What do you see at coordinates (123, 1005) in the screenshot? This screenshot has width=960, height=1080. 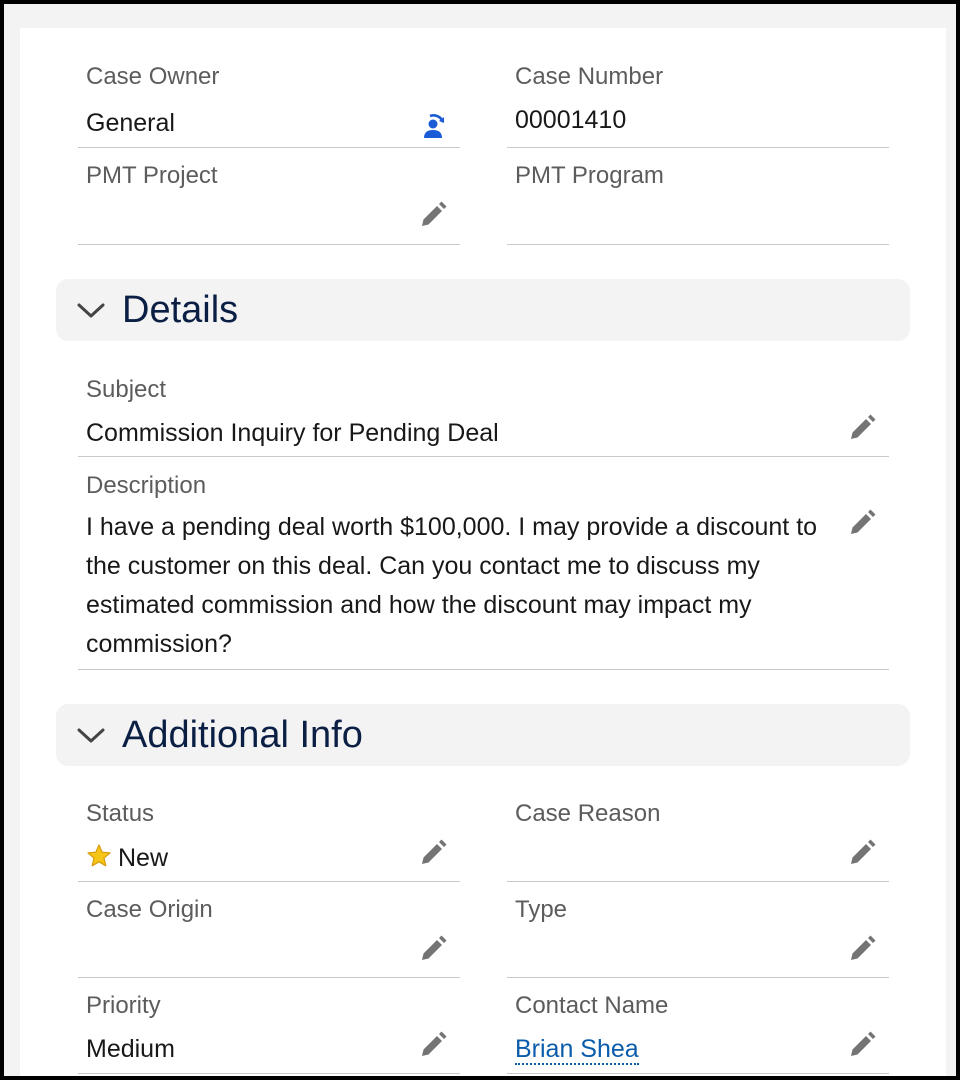 I see `priority-label: Priority` at bounding box center [123, 1005].